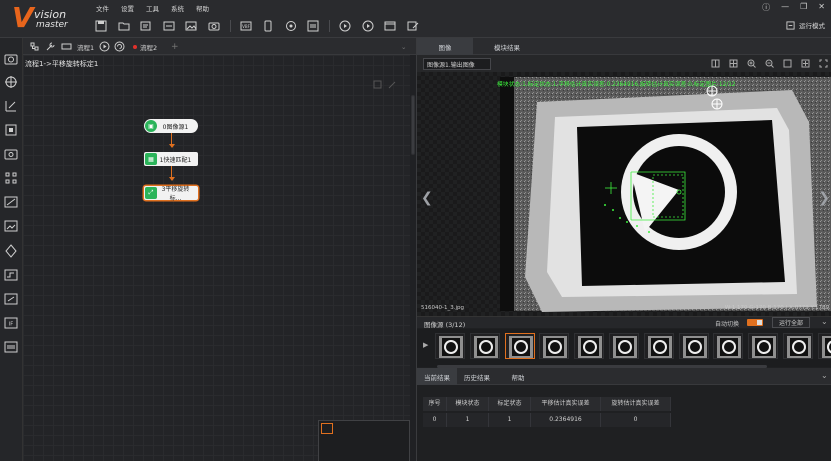 This screenshot has height=461, width=831. I want to click on save-as-icon, so click(146, 26).